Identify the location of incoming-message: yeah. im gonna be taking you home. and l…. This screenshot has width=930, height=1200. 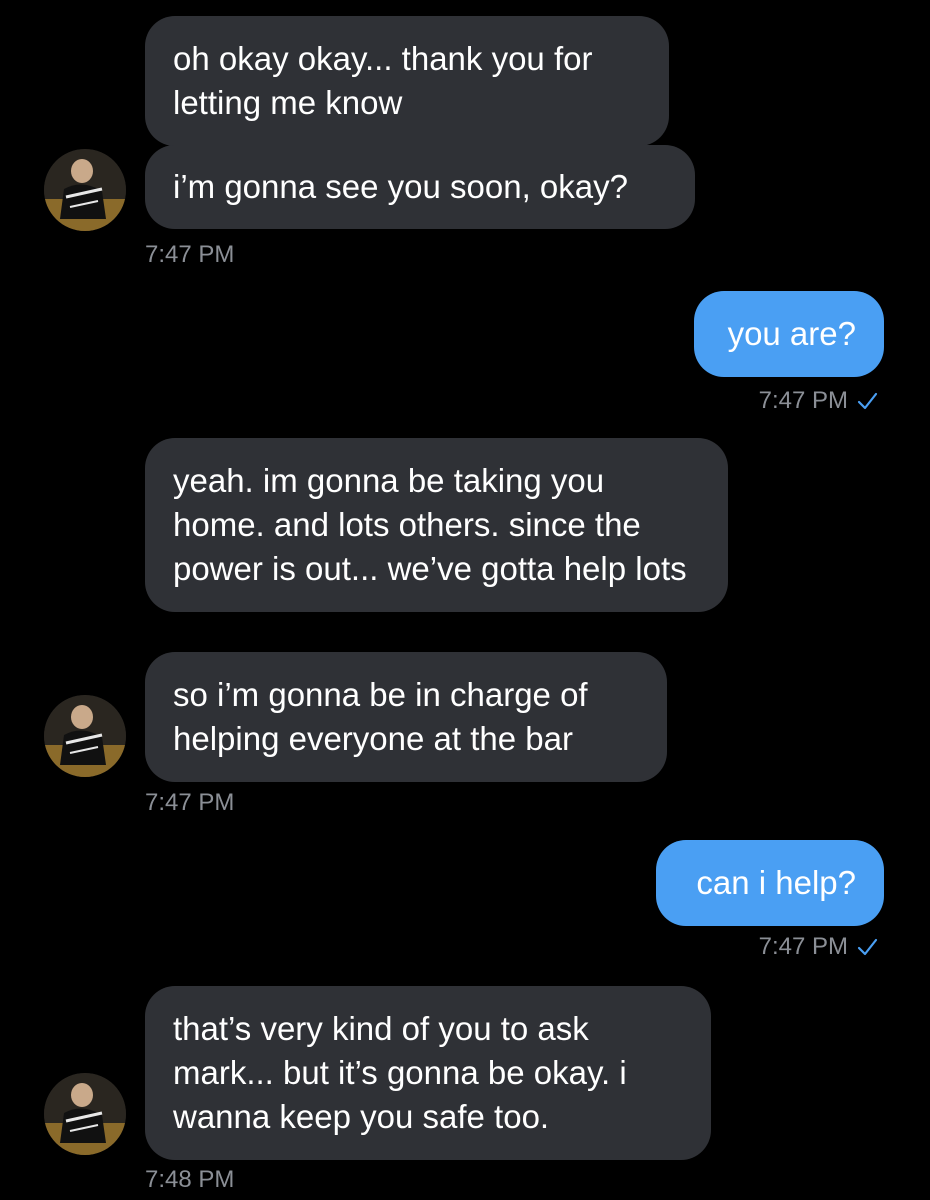
(436, 525).